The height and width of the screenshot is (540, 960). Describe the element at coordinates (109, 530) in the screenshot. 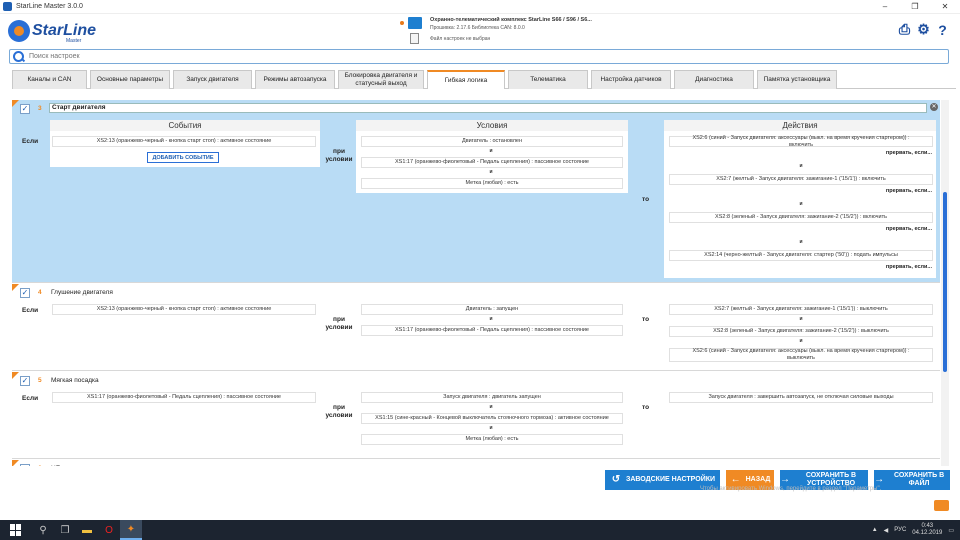

I see `opera-icon: O` at that location.